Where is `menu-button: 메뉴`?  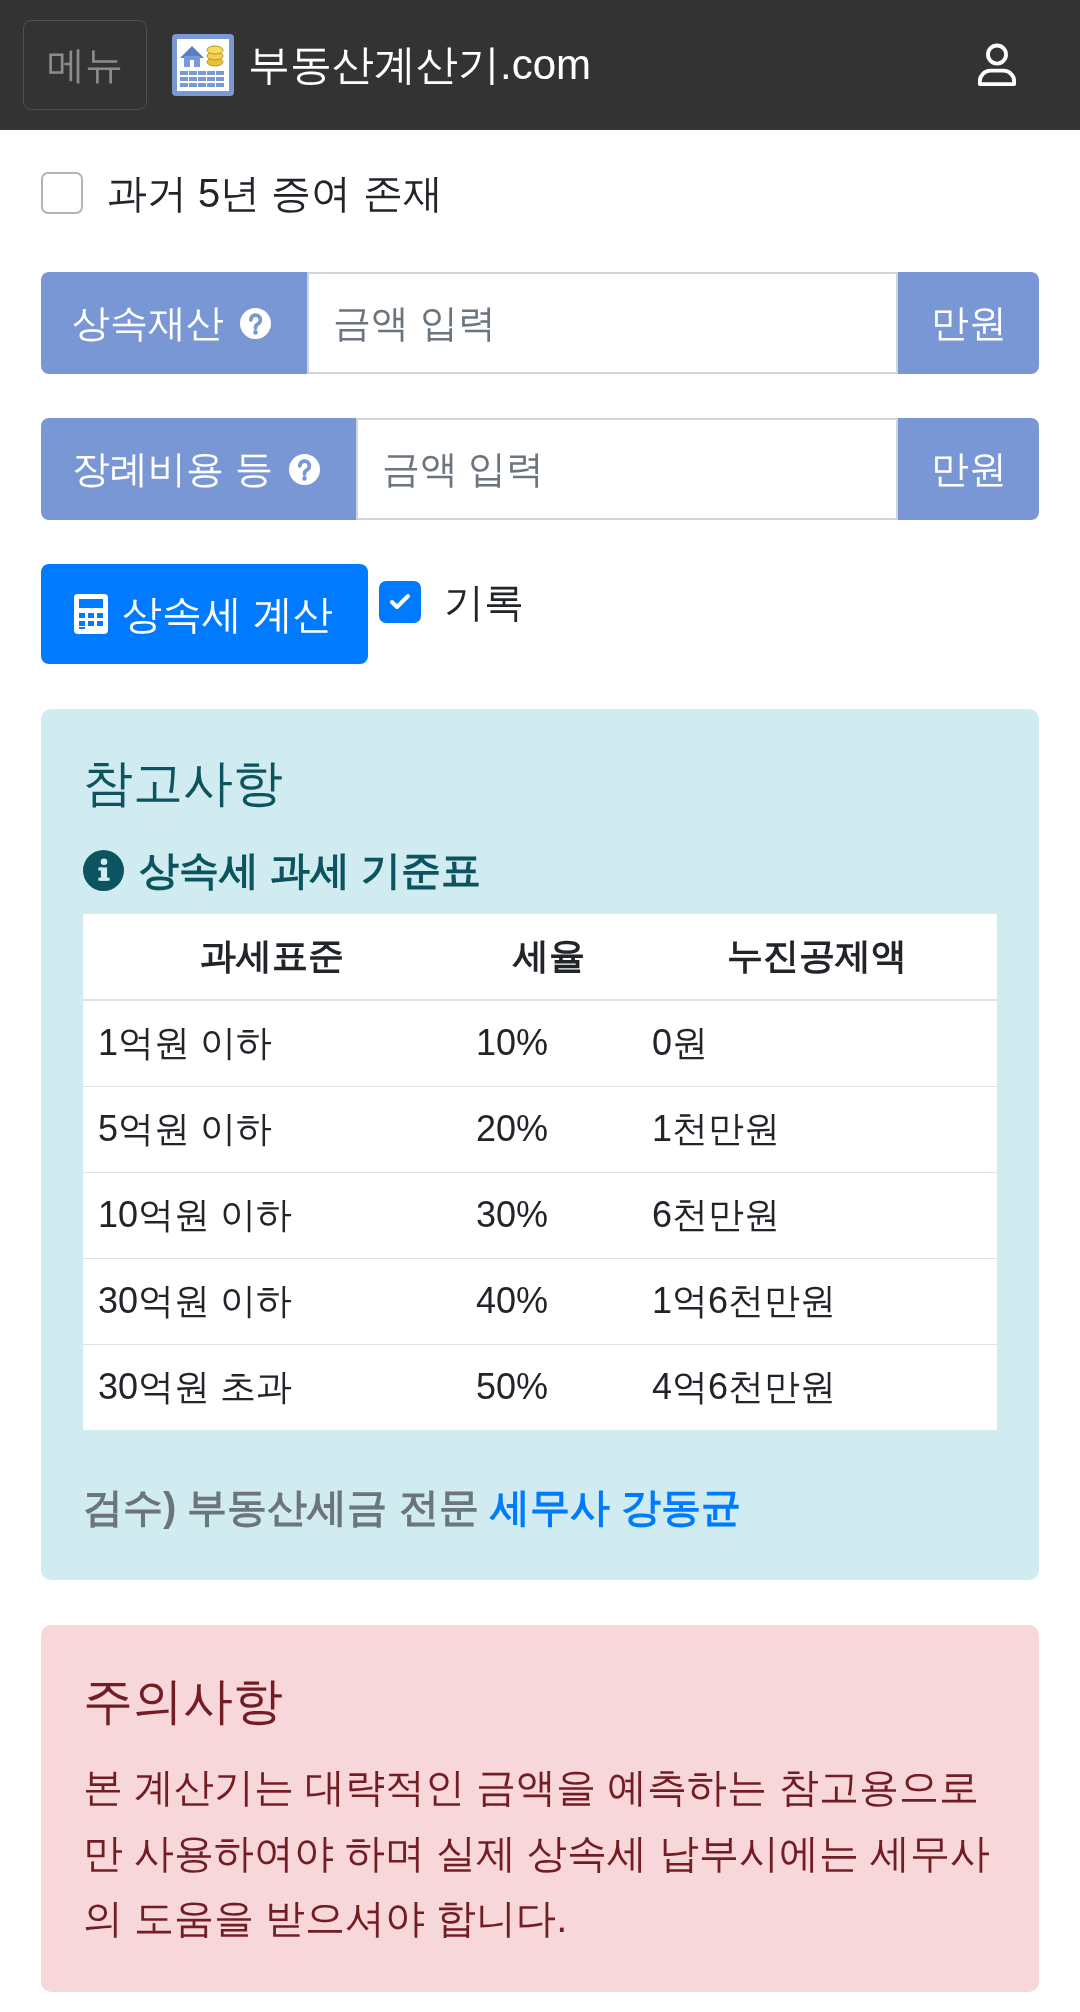 menu-button: 메뉴 is located at coordinates (85, 65).